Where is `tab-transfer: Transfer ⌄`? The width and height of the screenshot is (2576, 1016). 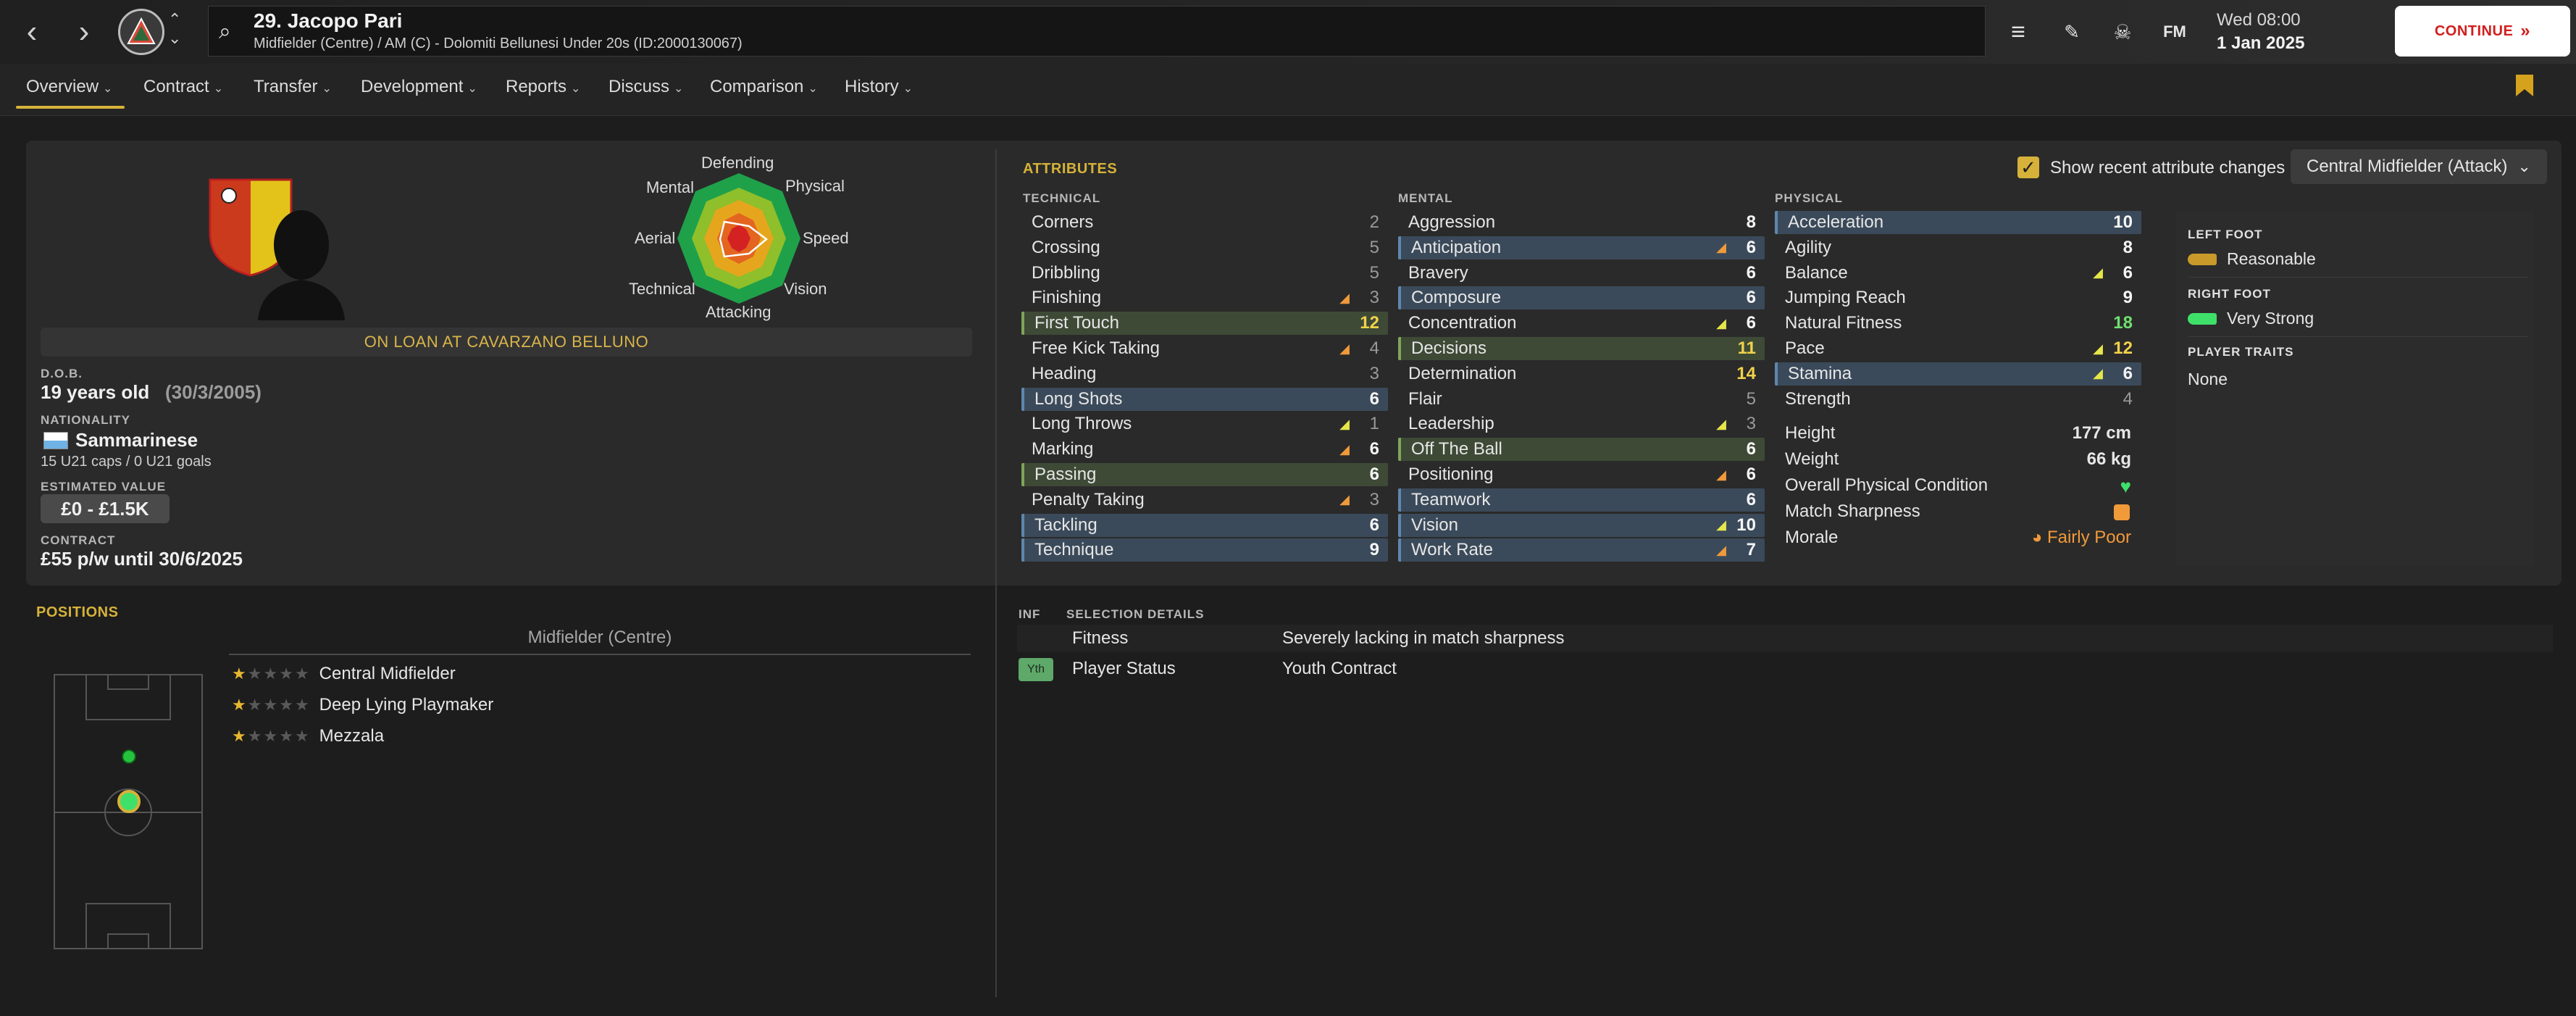 tab-transfer: Transfer ⌄ is located at coordinates (293, 87).